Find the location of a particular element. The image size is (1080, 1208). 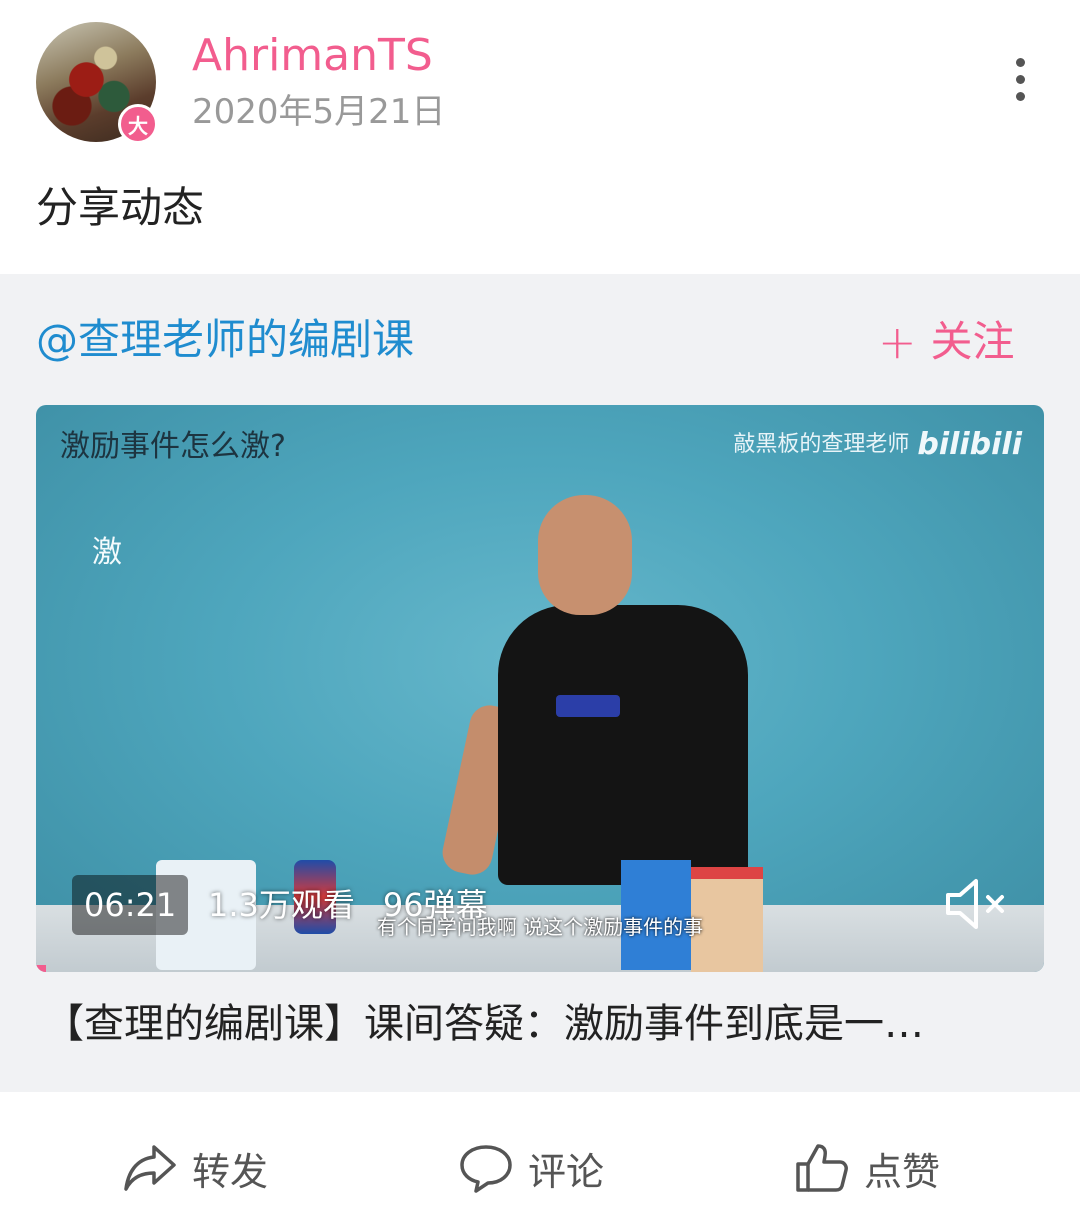

danmaku-count: 96弹幕 is located at coordinates (435, 905).